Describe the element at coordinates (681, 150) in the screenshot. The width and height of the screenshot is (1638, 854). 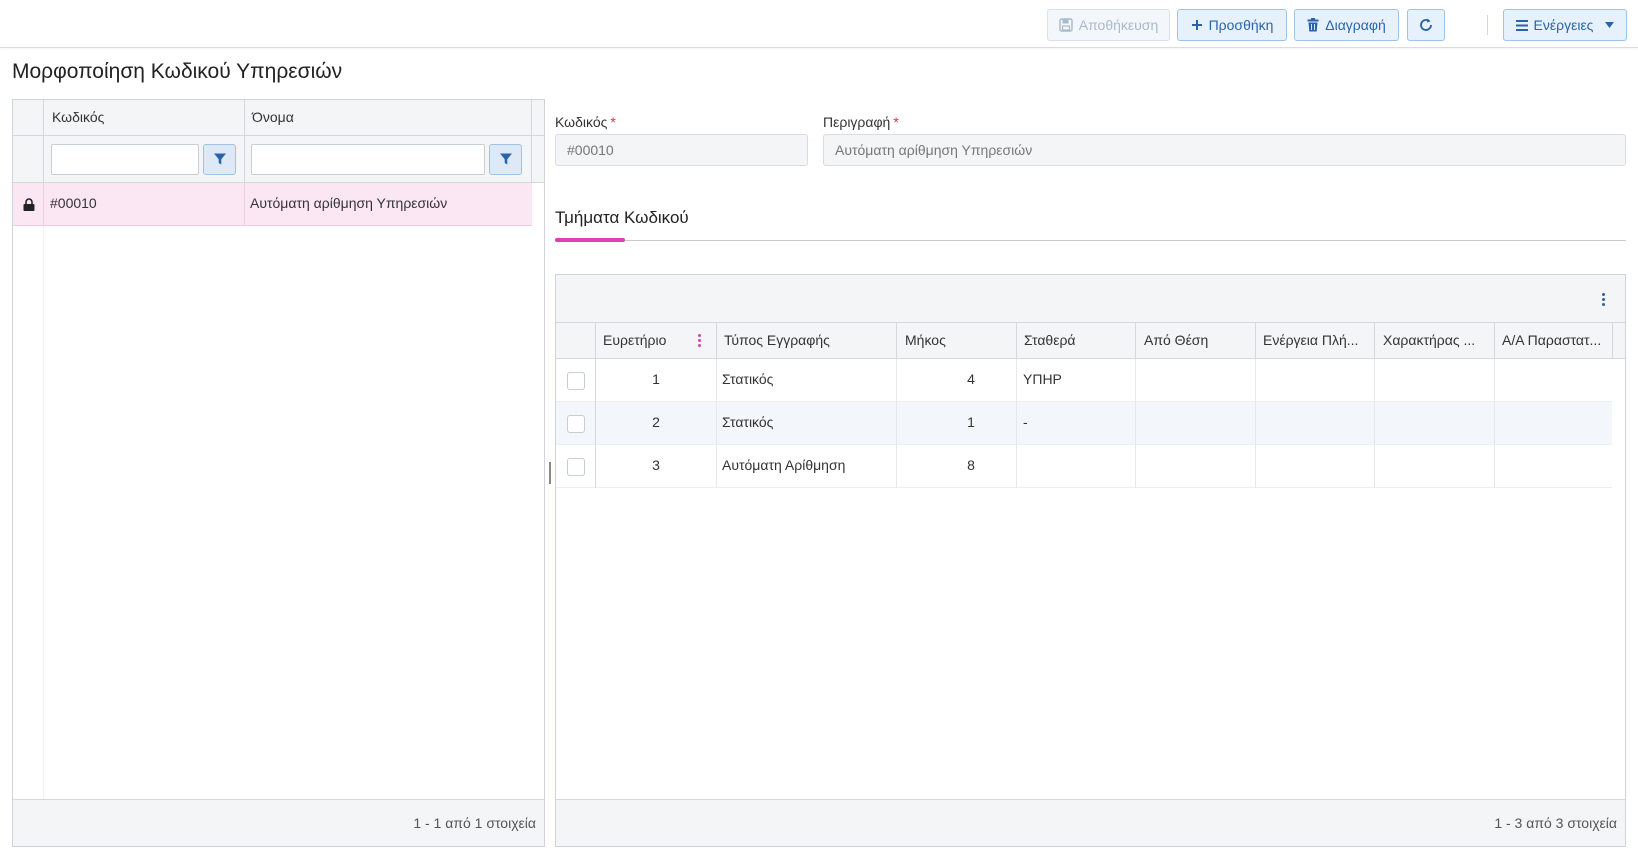
I see `code-field: #00010` at that location.